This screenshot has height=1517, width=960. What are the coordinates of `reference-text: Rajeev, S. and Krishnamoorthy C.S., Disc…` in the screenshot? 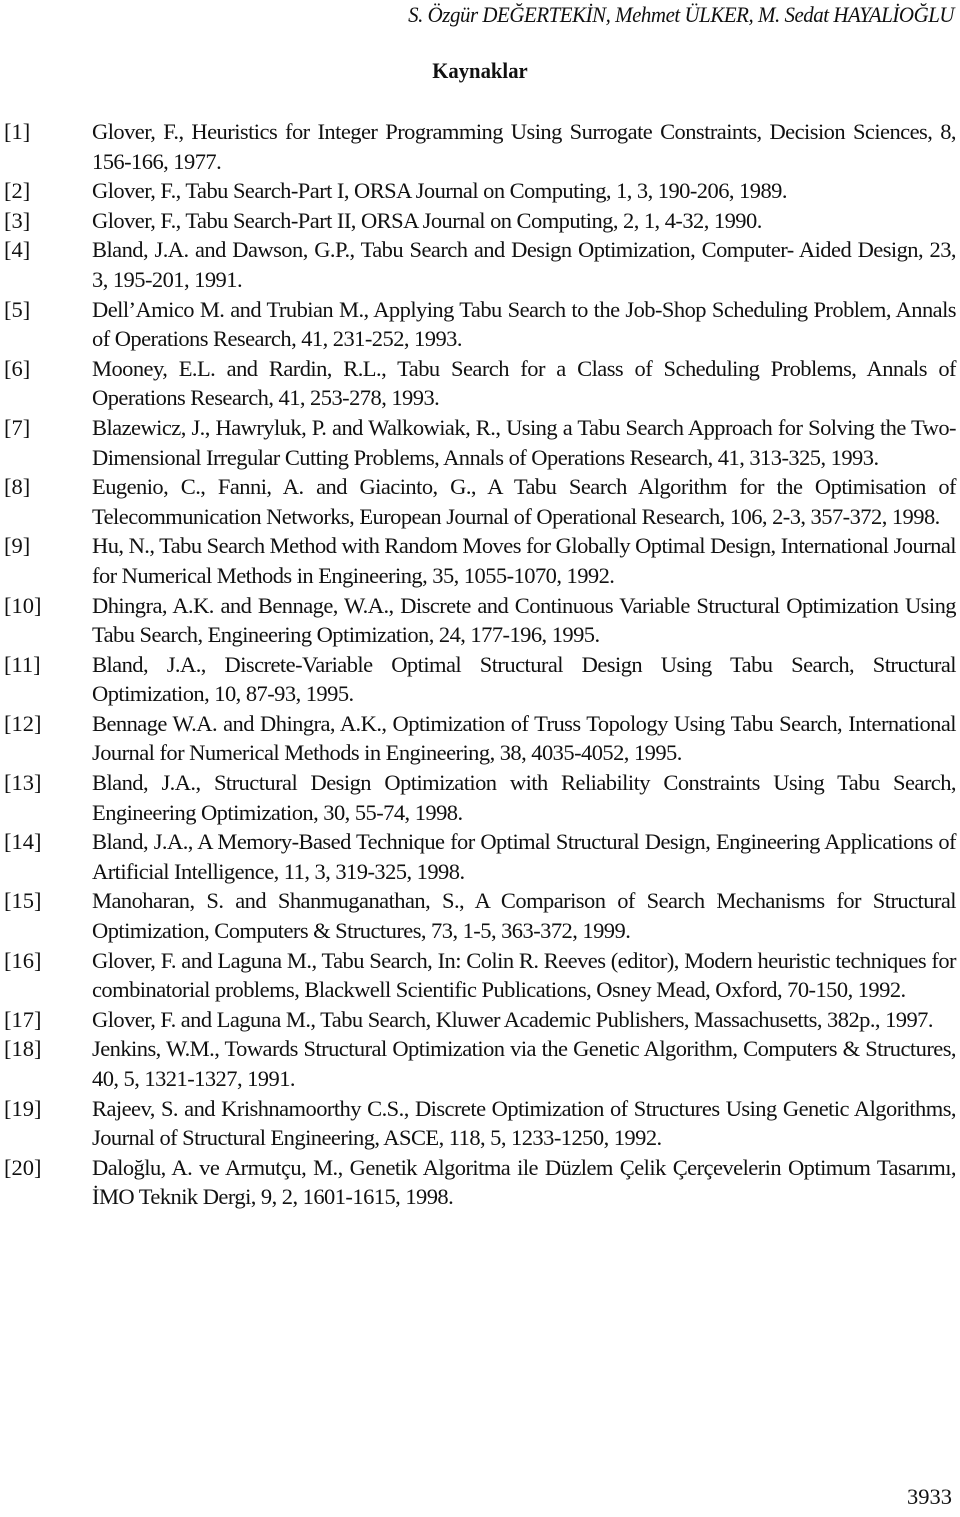 It's located at (524, 1123).